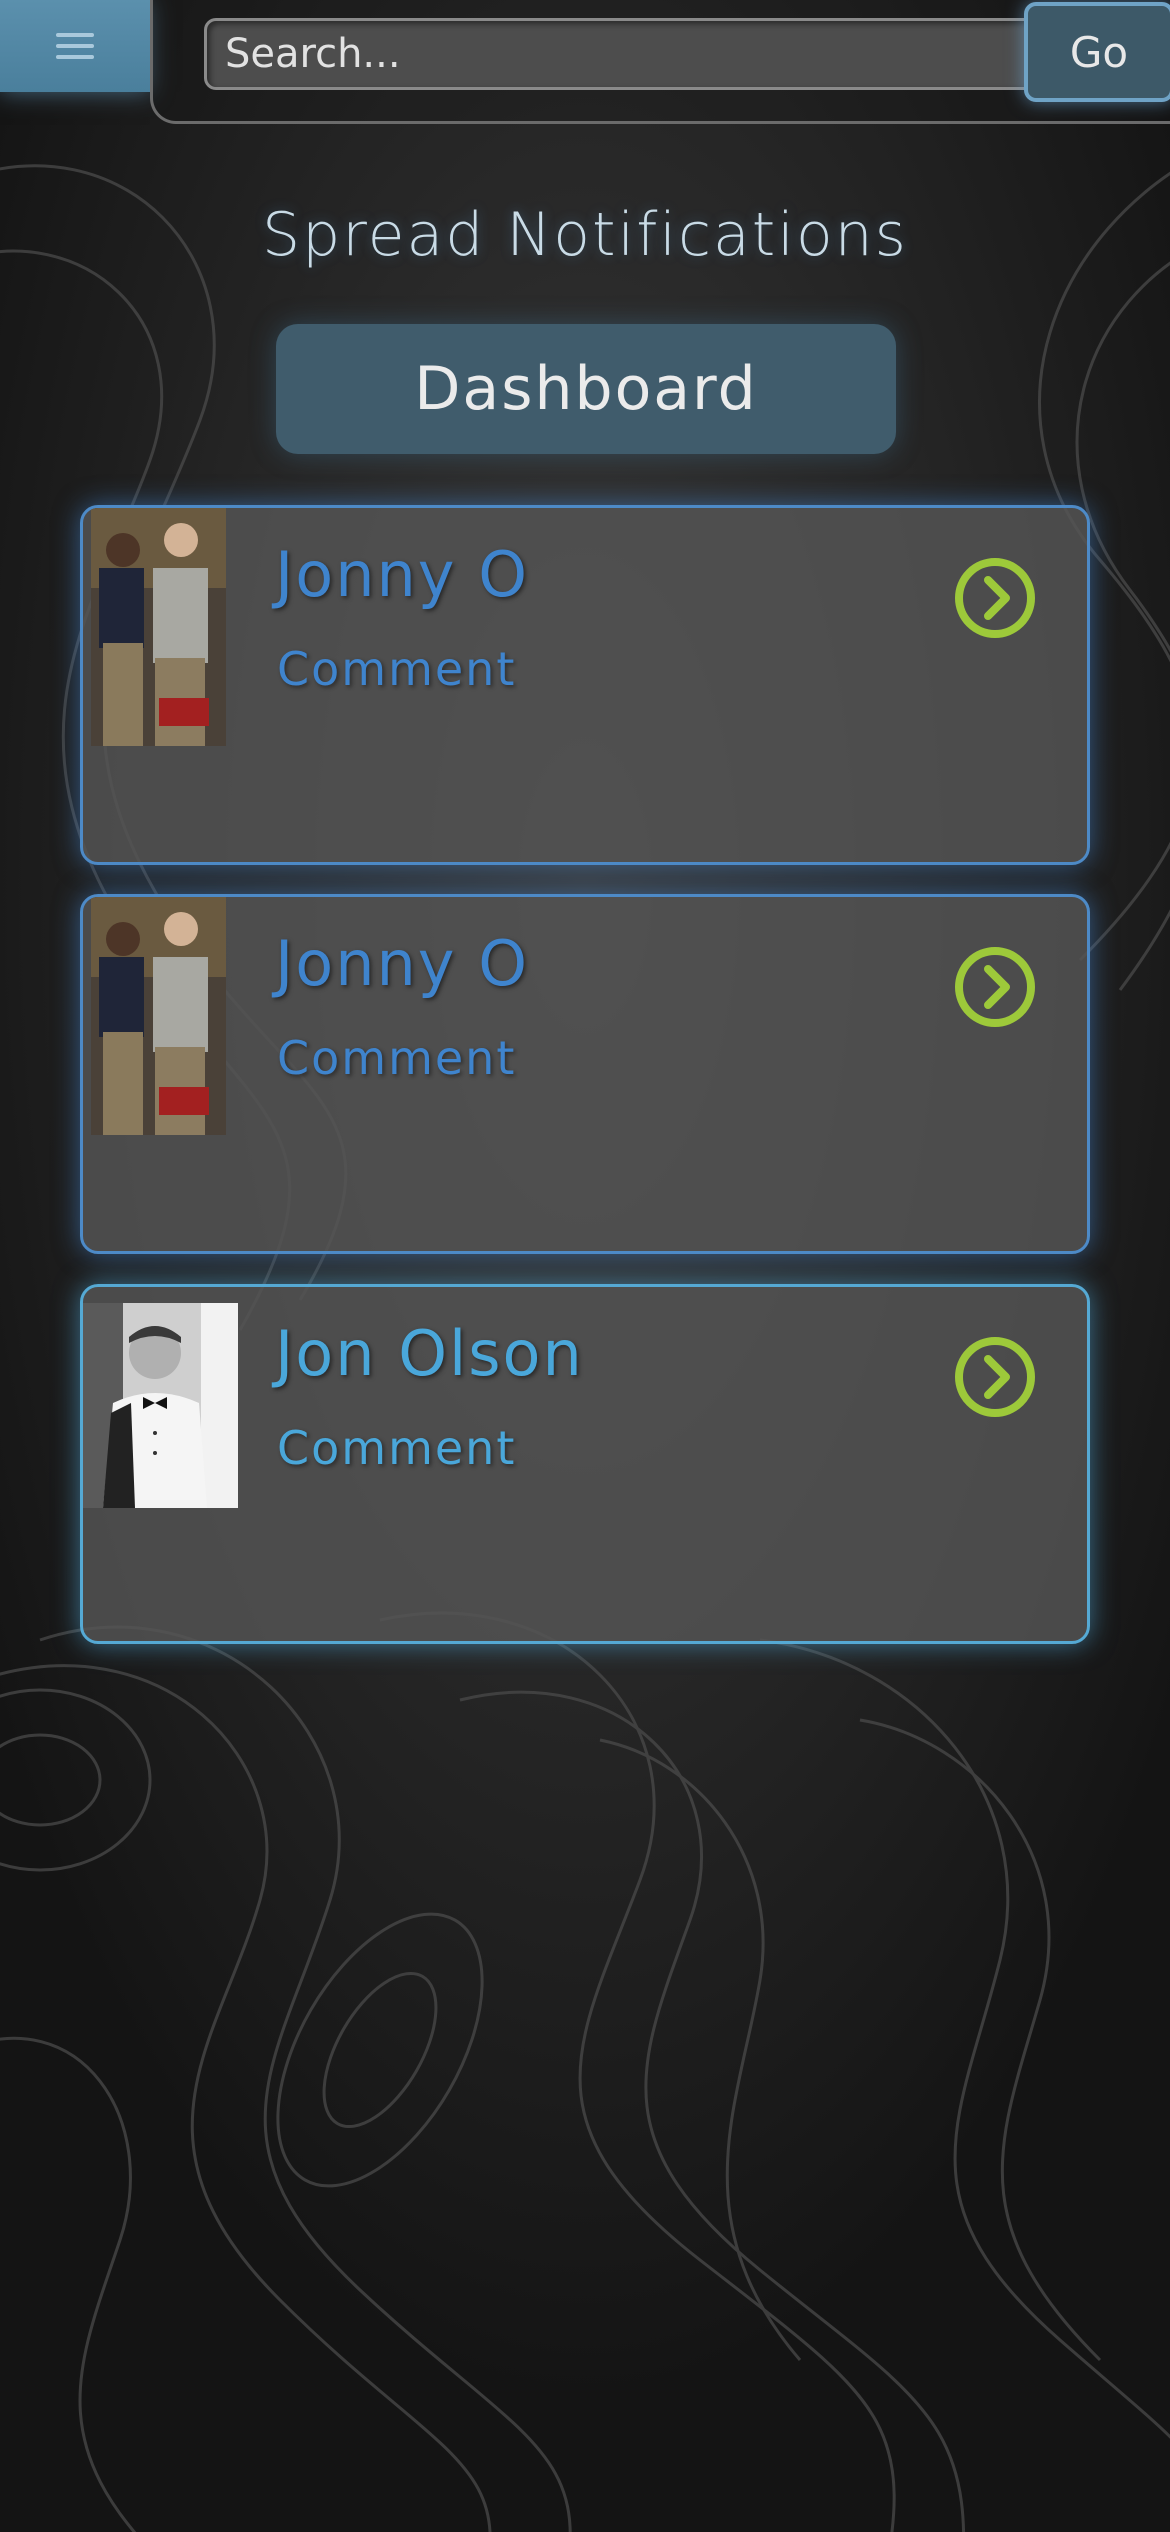  What do you see at coordinates (585, 235) in the screenshot?
I see `page-title: Spread Notifications` at bounding box center [585, 235].